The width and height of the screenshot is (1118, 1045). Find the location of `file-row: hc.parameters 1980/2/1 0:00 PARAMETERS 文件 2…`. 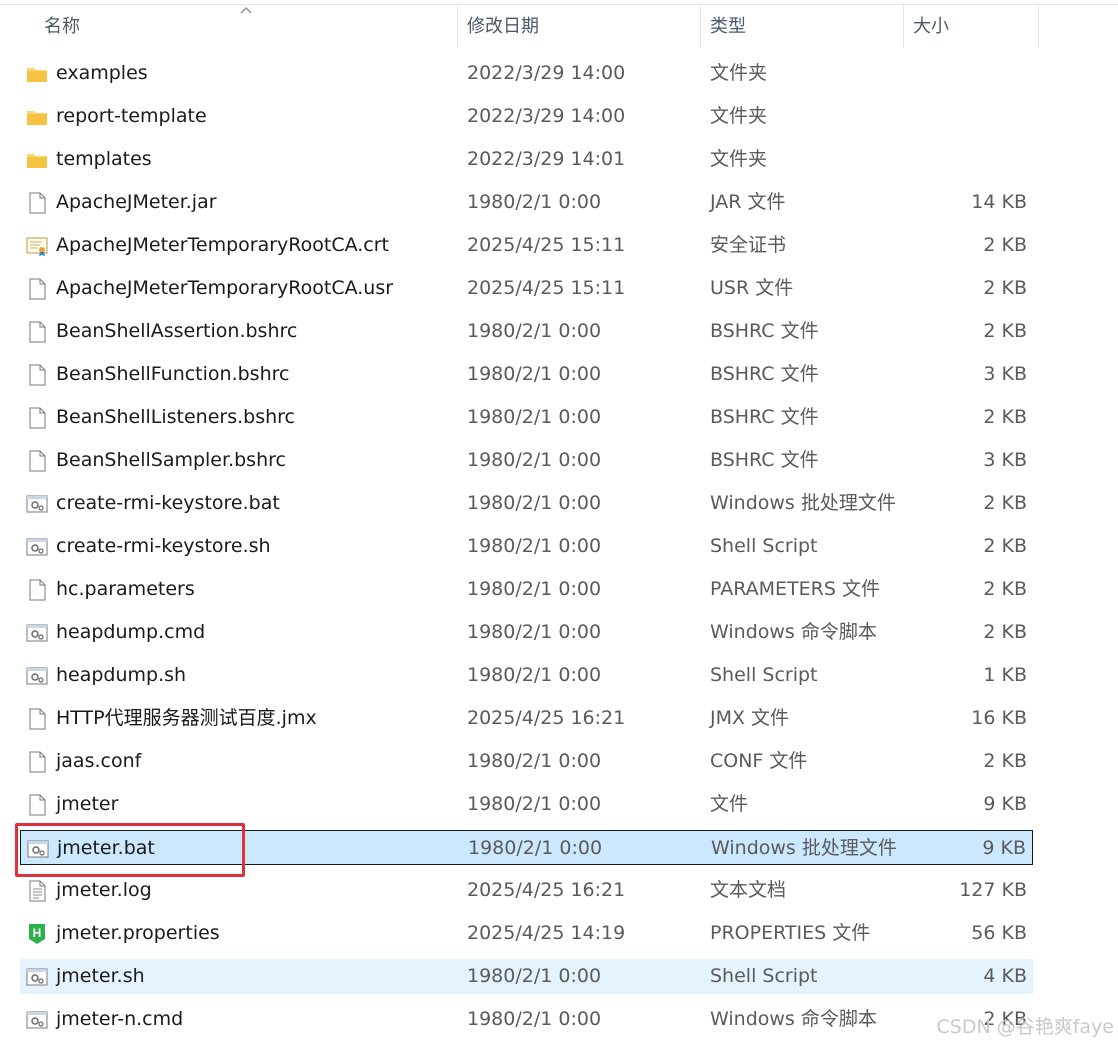

file-row: hc.parameters 1980/2/1 0:00 PARAMETERS 文件 2… is located at coordinates (526, 589).